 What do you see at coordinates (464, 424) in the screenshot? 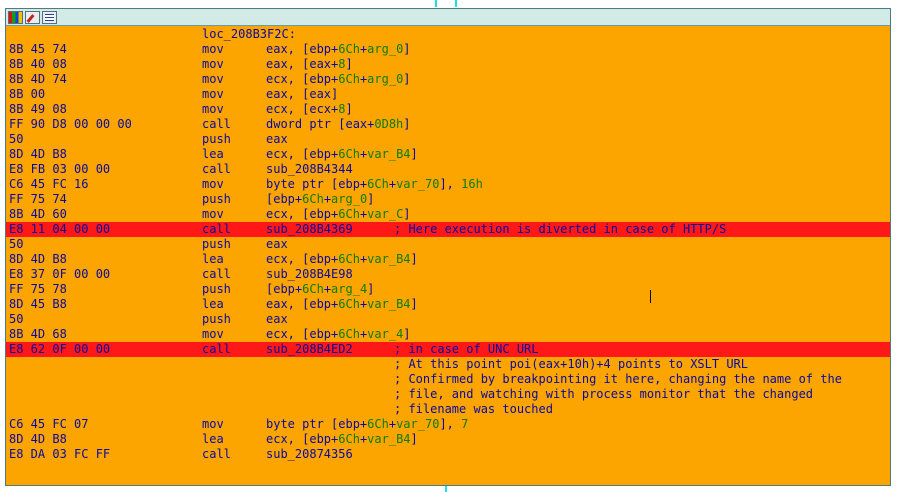
I see `operand-symbol: 7` at bounding box center [464, 424].